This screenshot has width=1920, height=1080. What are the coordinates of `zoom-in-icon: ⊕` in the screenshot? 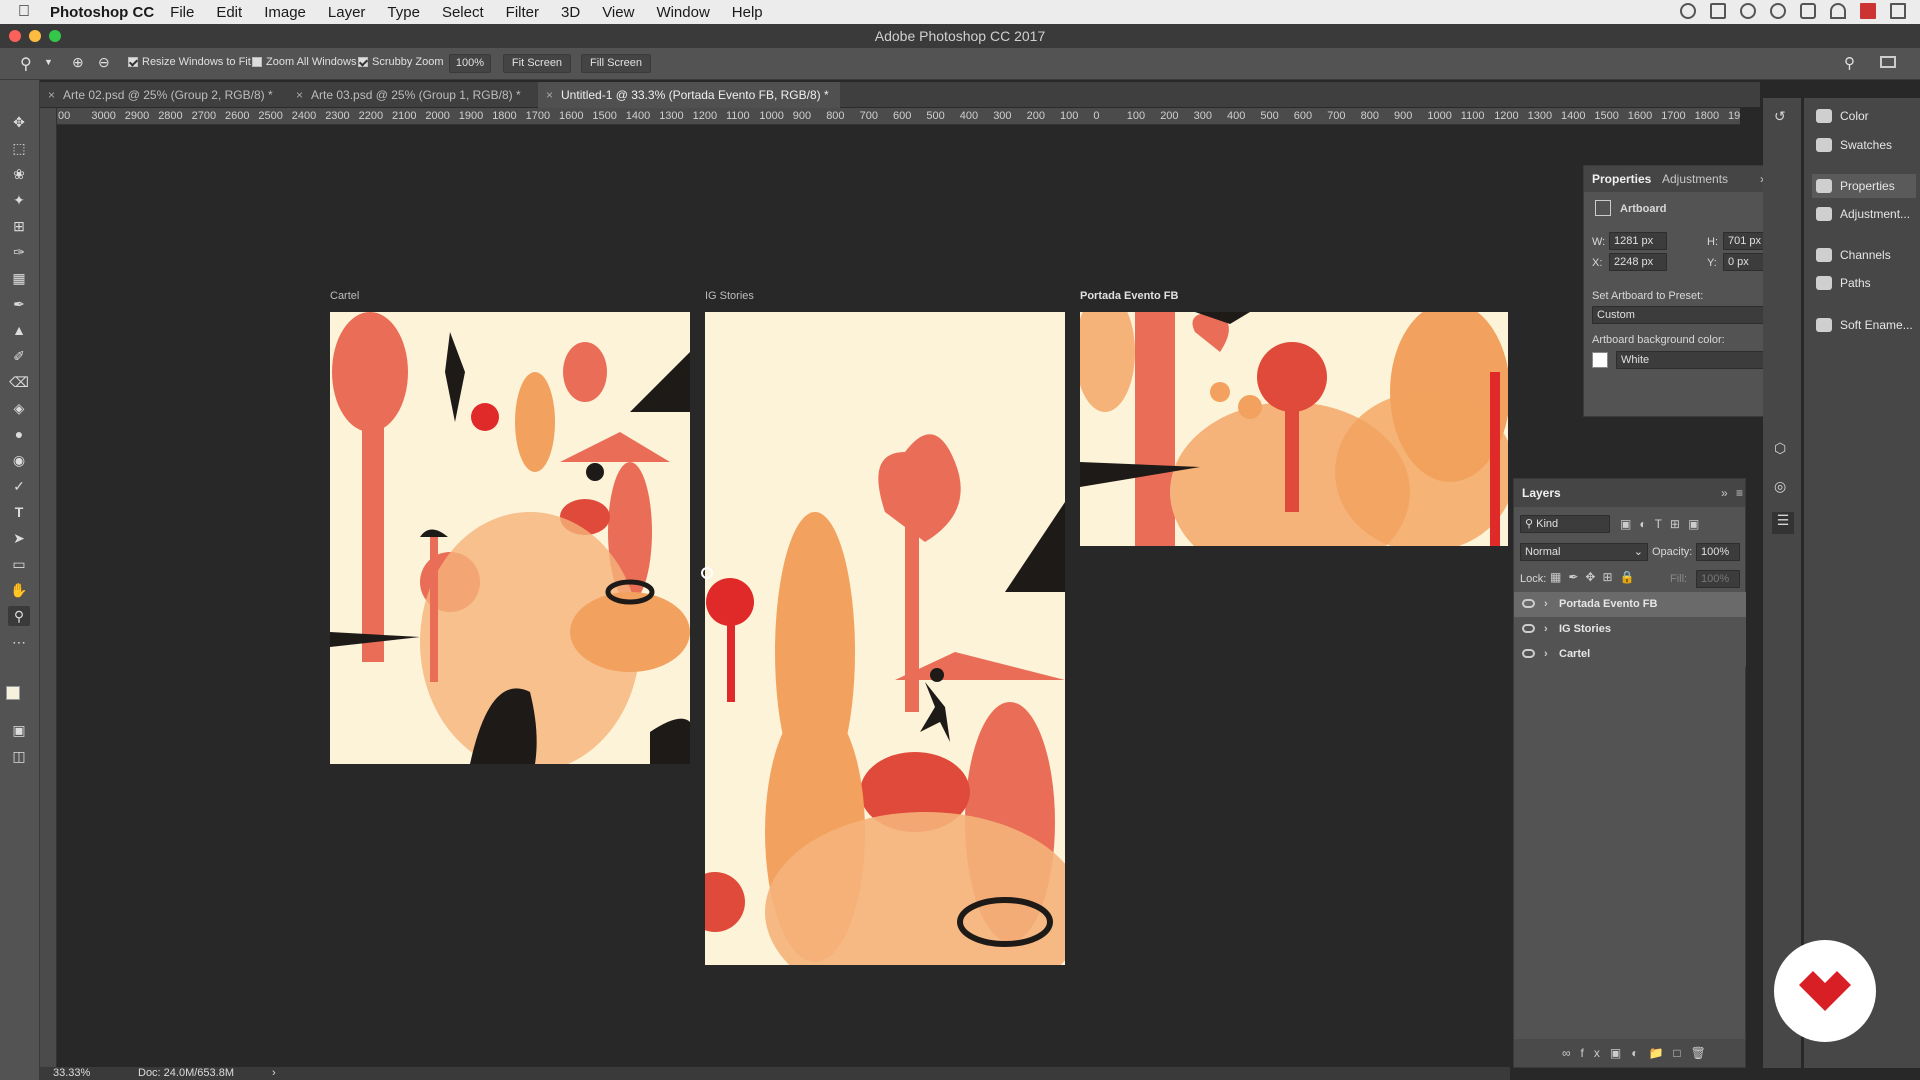 It's located at (78, 62).